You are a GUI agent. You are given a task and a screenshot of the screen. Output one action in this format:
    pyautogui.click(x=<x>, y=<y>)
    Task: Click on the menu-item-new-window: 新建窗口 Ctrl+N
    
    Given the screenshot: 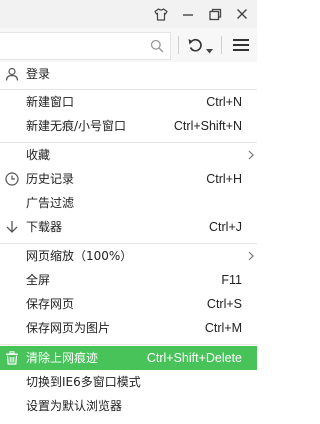 What is the action you would take?
    pyautogui.click(x=128, y=102)
    